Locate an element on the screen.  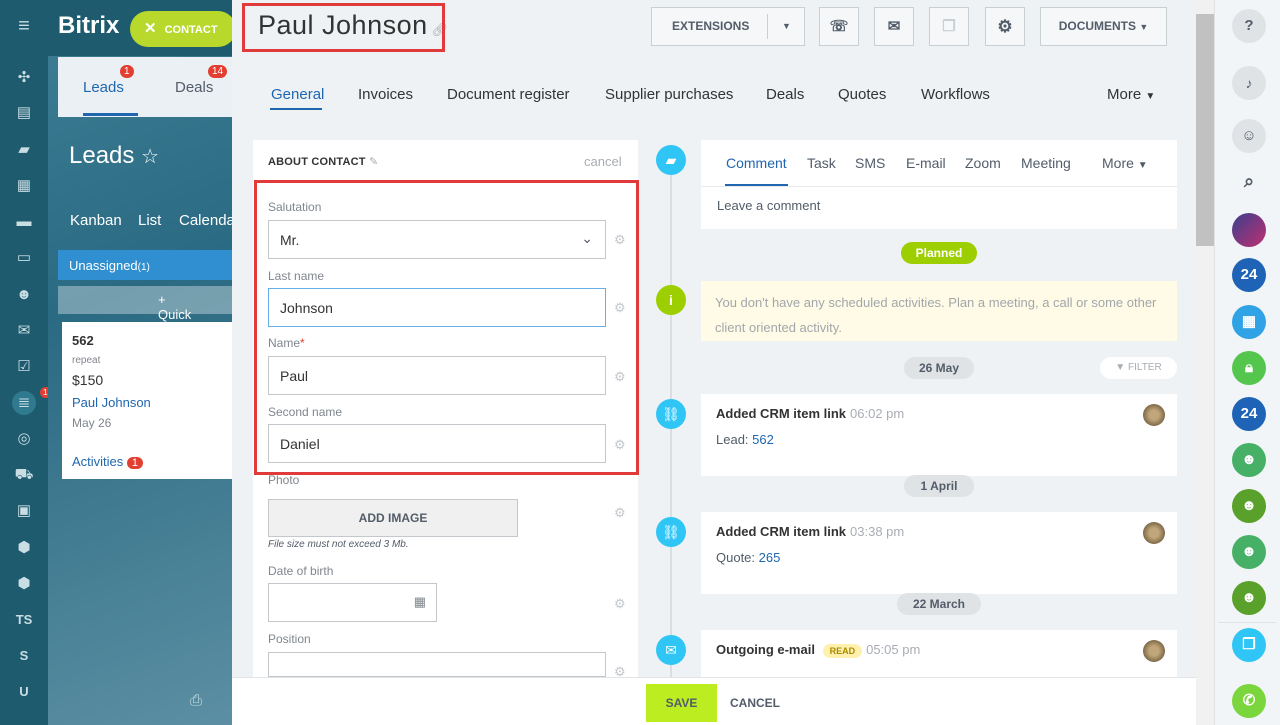
docs-icon: ▬ is located at coordinates (24, 222).